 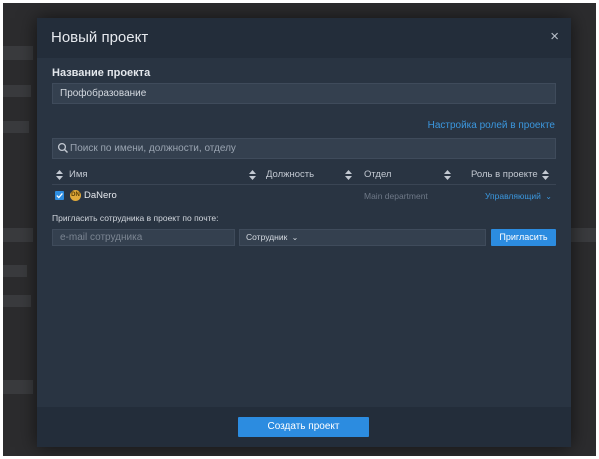 What do you see at coordinates (78, 174) in the screenshot?
I see `column-header-name: Имя` at bounding box center [78, 174].